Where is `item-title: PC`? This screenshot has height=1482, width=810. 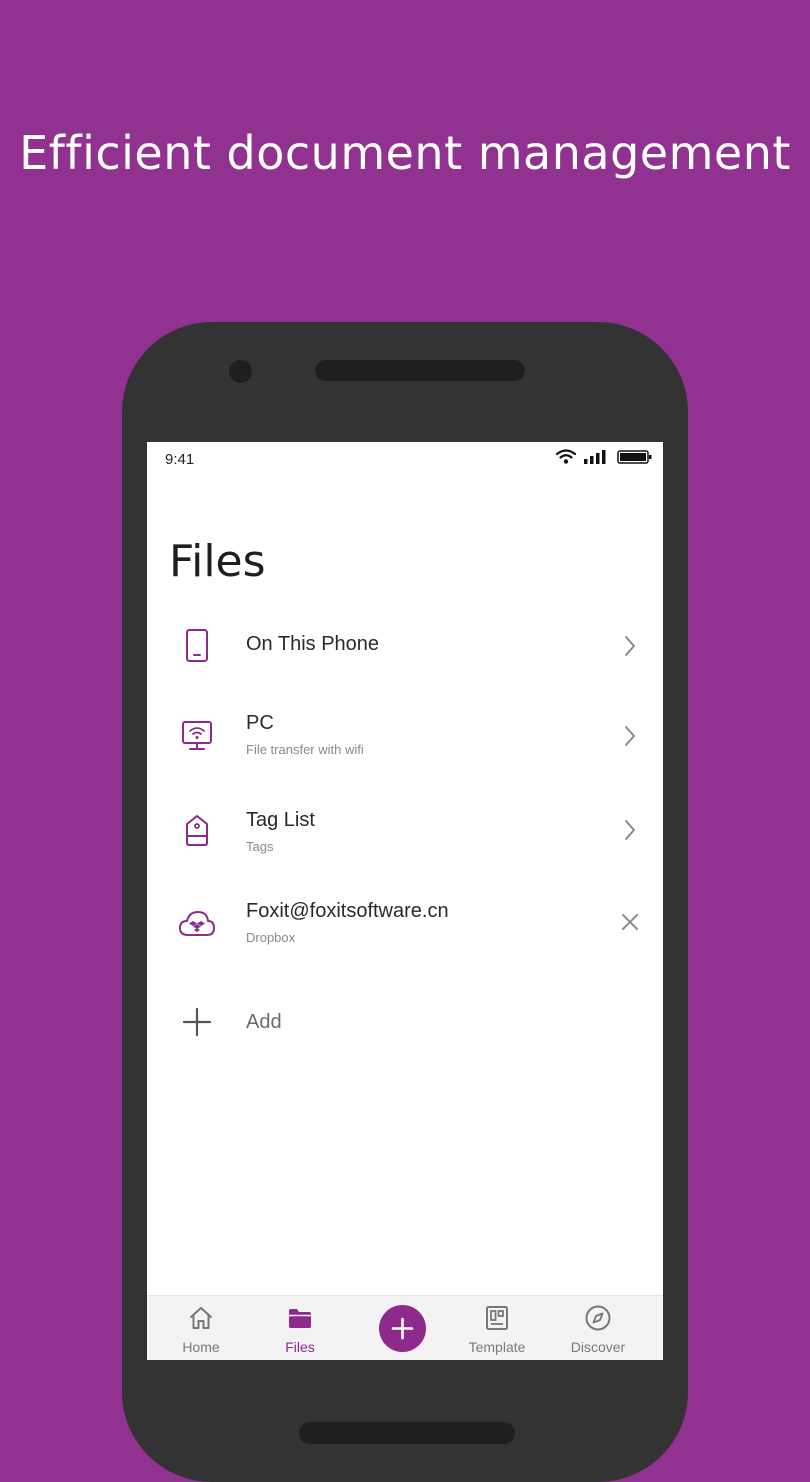 item-title: PC is located at coordinates (260, 723).